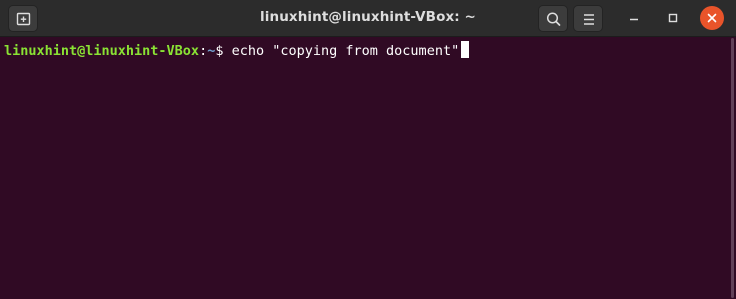 This screenshot has height=299, width=736. Describe the element at coordinates (368, 18) in the screenshot. I see `titlebar: linuxhint@linuxhint-VBox: ~` at that location.